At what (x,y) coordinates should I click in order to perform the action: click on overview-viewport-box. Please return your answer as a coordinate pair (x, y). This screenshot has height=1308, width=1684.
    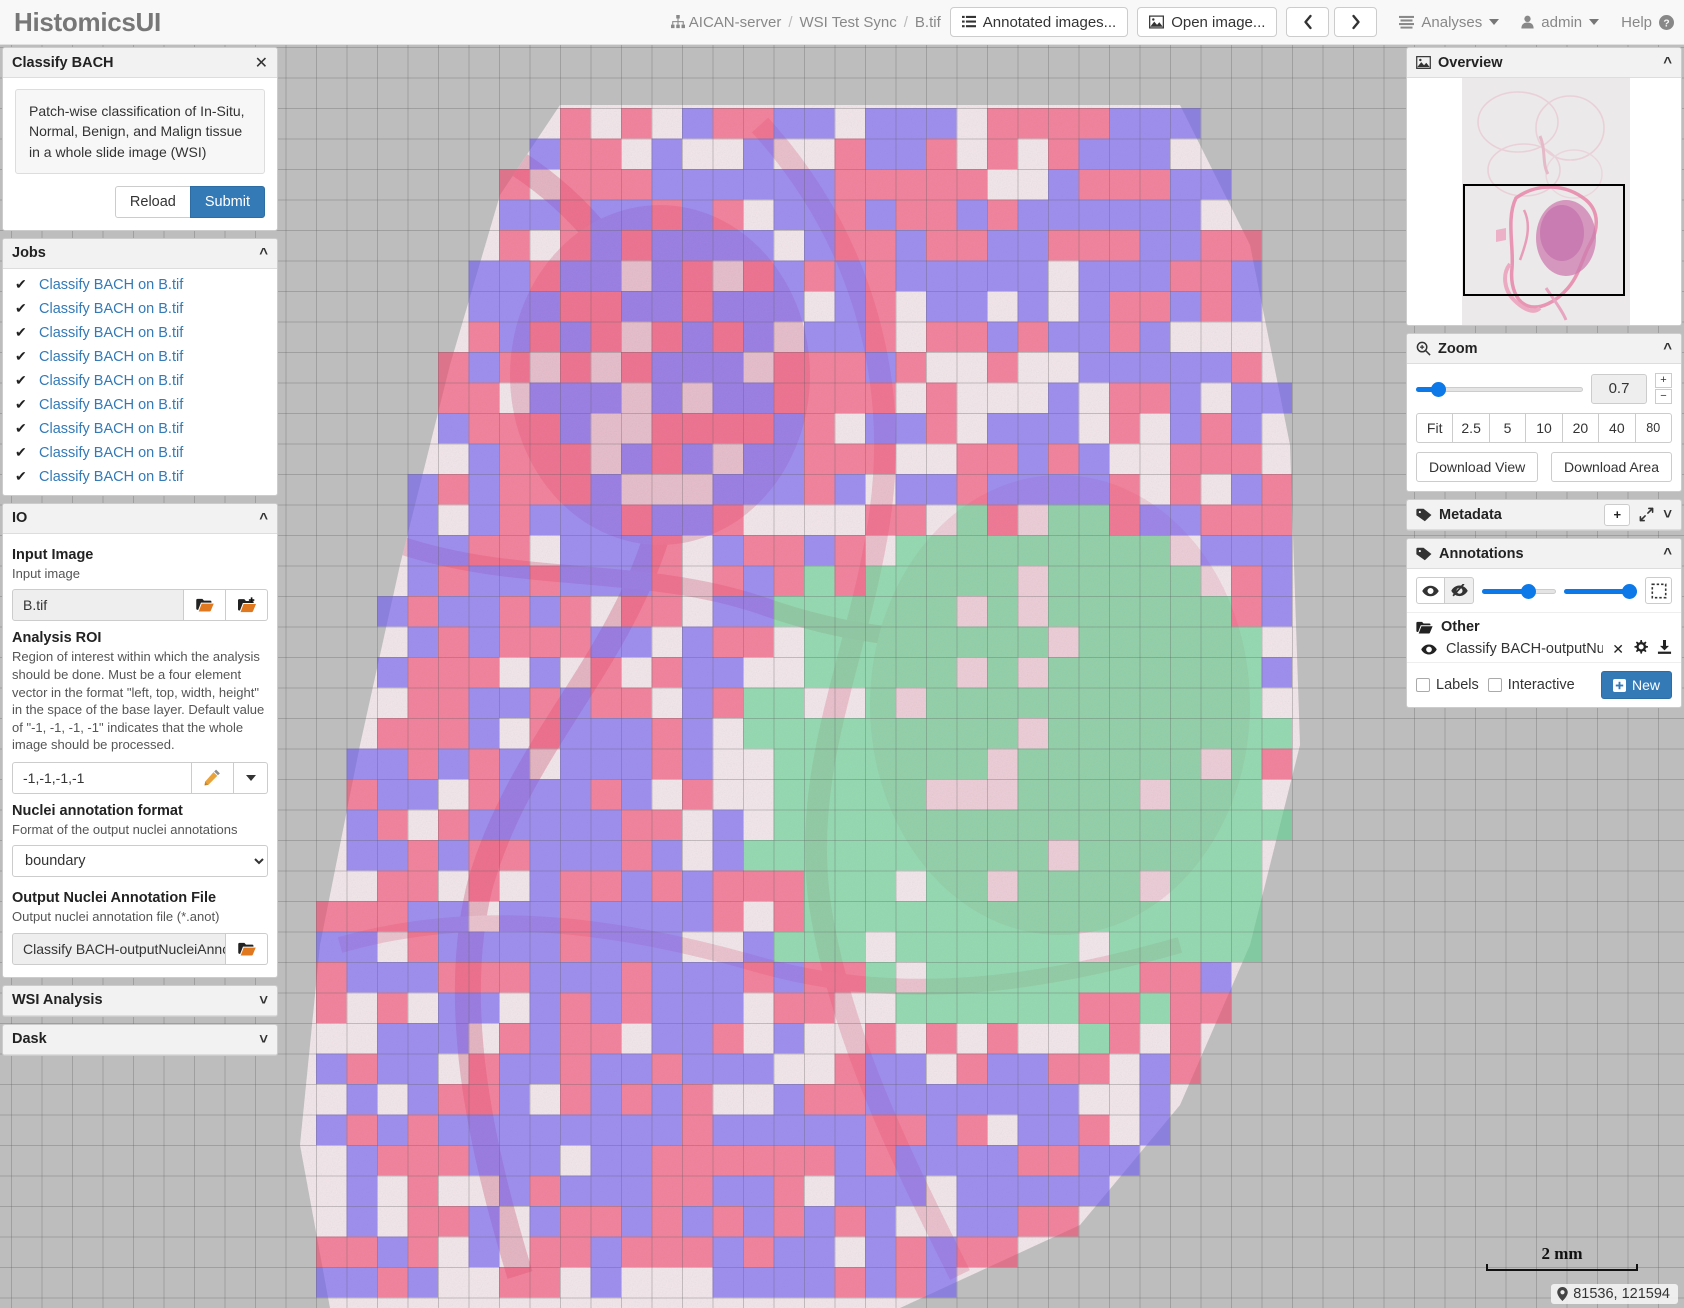
    Looking at the image, I should click on (1544, 240).